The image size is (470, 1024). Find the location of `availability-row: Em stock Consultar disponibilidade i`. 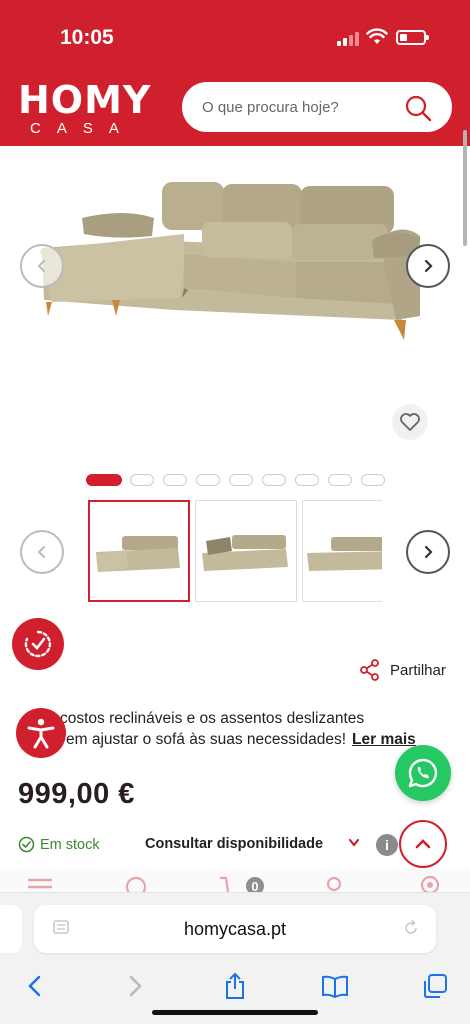

availability-row: Em stock Consultar disponibilidade i is located at coordinates (238, 846).